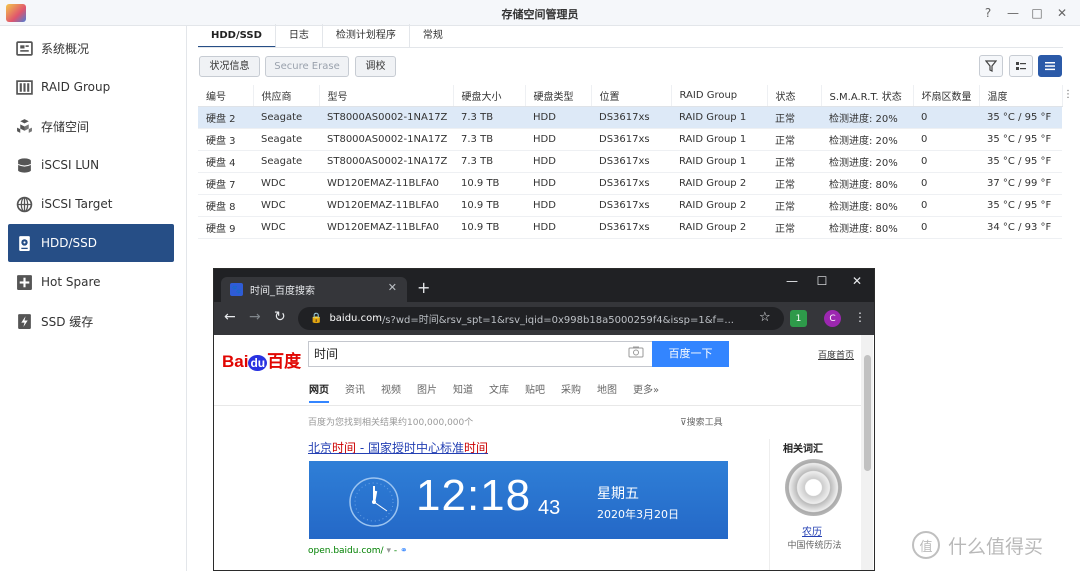  Describe the element at coordinates (427, 392) in the screenshot. I see `baidu-tab-images: 图片` at that location.